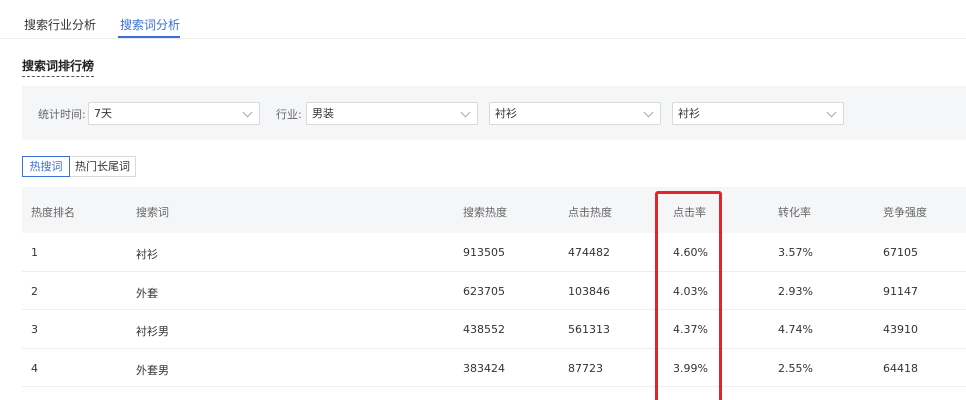 This screenshot has height=400, width=966. I want to click on cell-rank: 4, so click(34, 368).